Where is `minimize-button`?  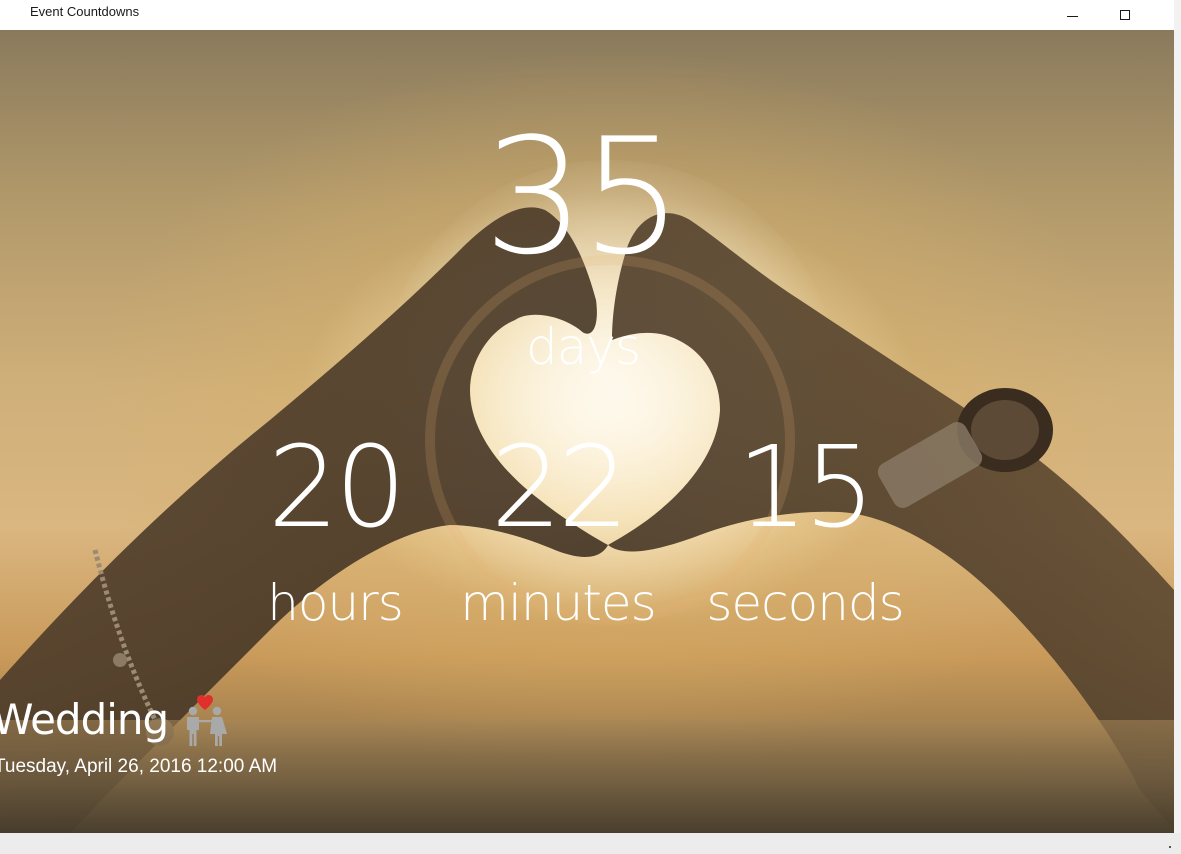 minimize-button is located at coordinates (1072, 15).